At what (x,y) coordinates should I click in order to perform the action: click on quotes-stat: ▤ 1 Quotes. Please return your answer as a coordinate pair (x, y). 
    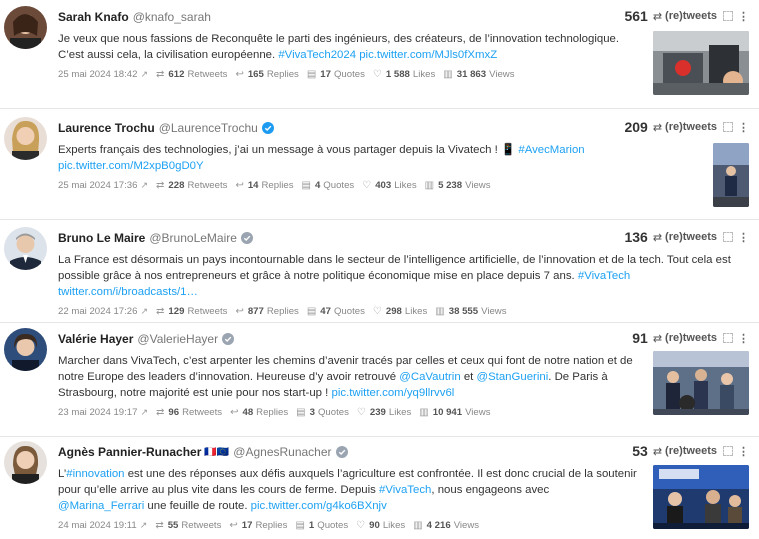
    Looking at the image, I should click on (321, 525).